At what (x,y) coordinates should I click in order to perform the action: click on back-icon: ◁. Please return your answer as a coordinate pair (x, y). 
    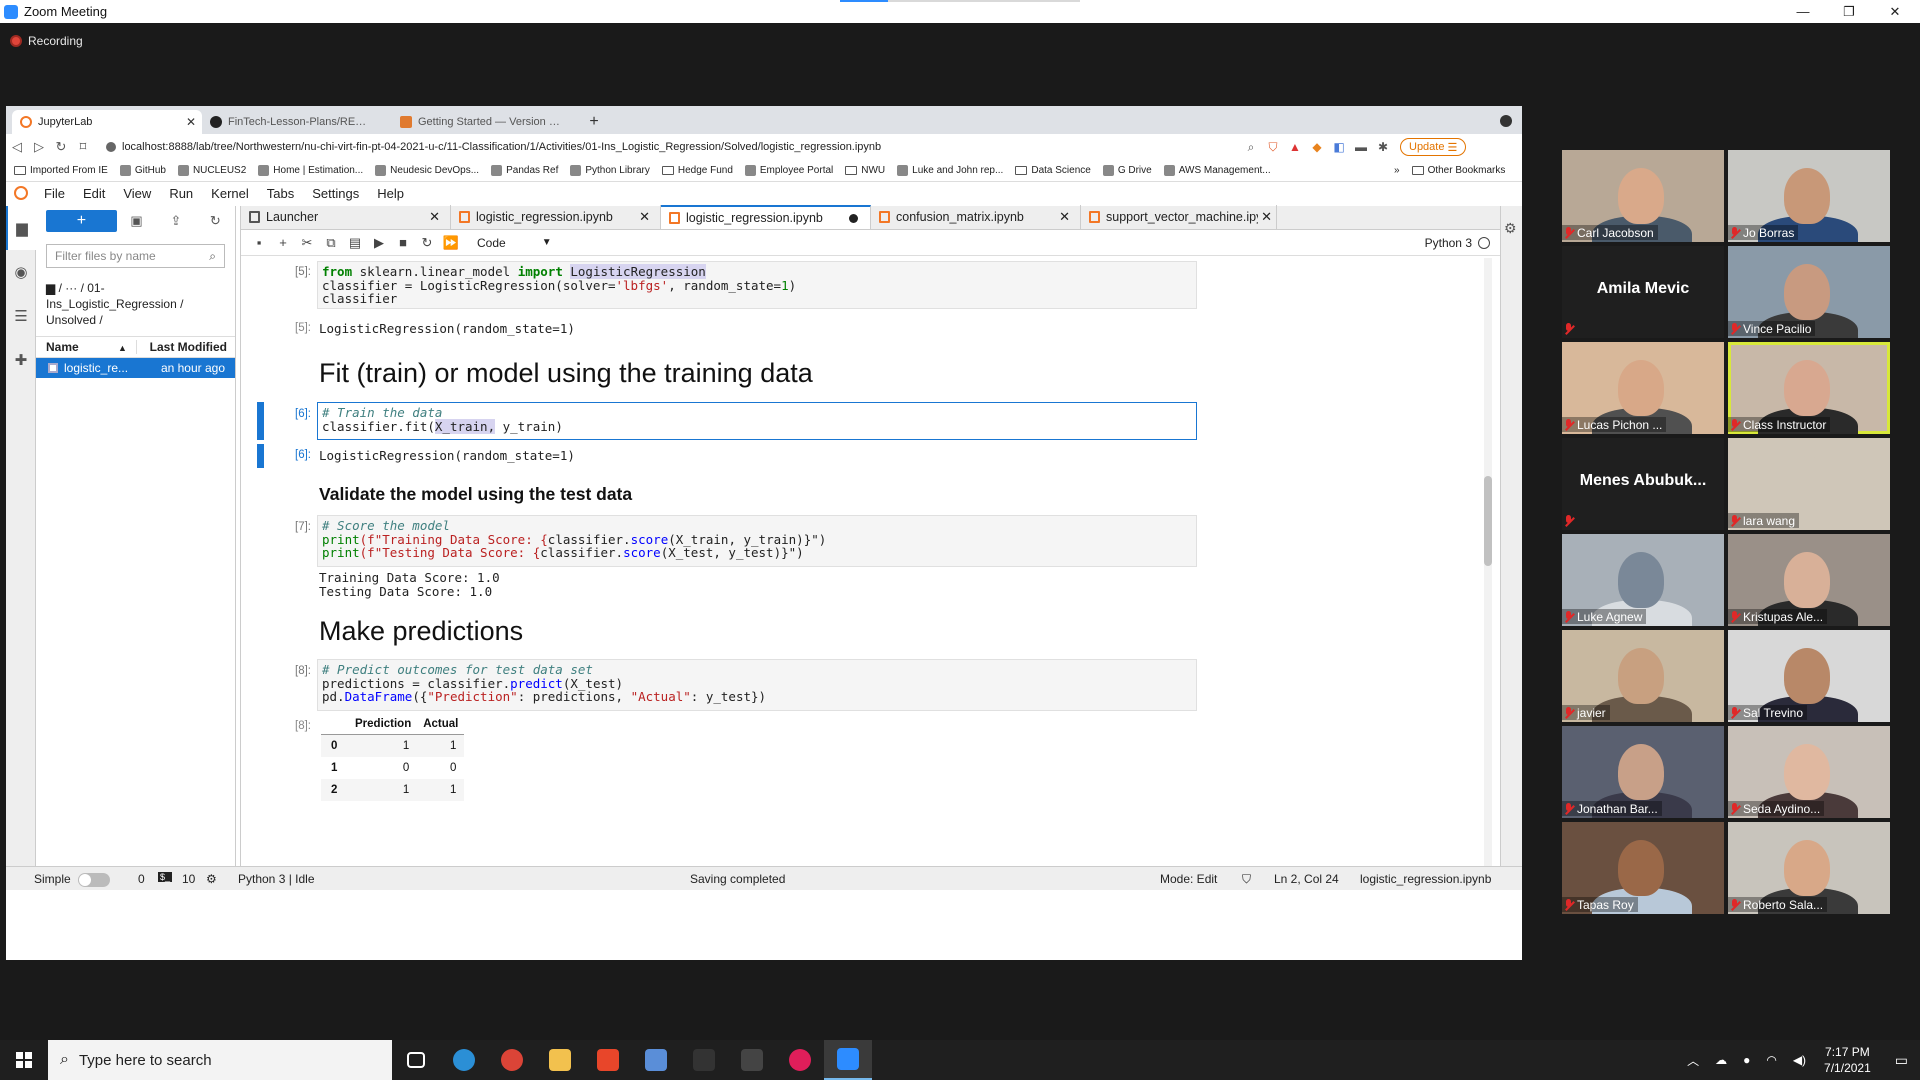
    Looking at the image, I should click on (17, 147).